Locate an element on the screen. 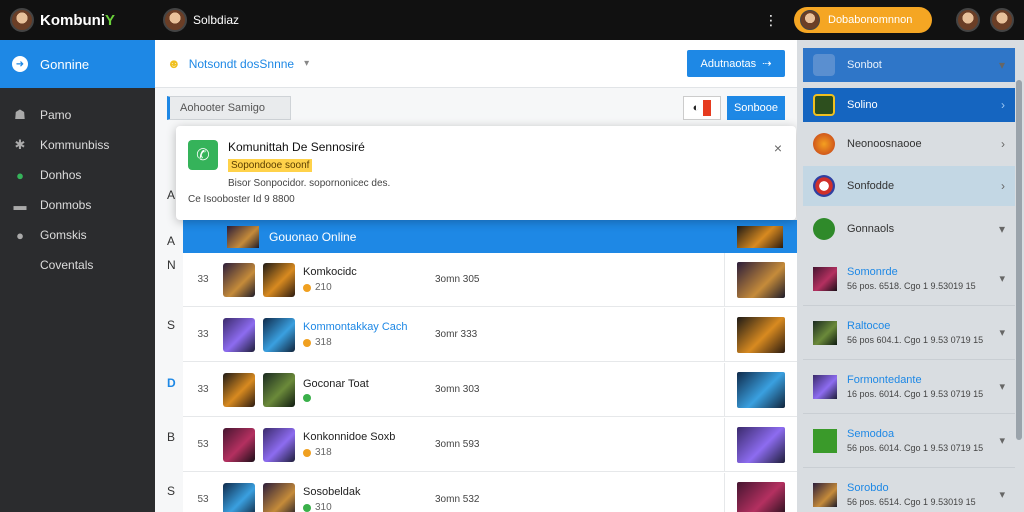 The height and width of the screenshot is (512, 1024). list-item: 53 Konkonnidoe Soxb 318 3omn 593 is located at coordinates (490, 444).